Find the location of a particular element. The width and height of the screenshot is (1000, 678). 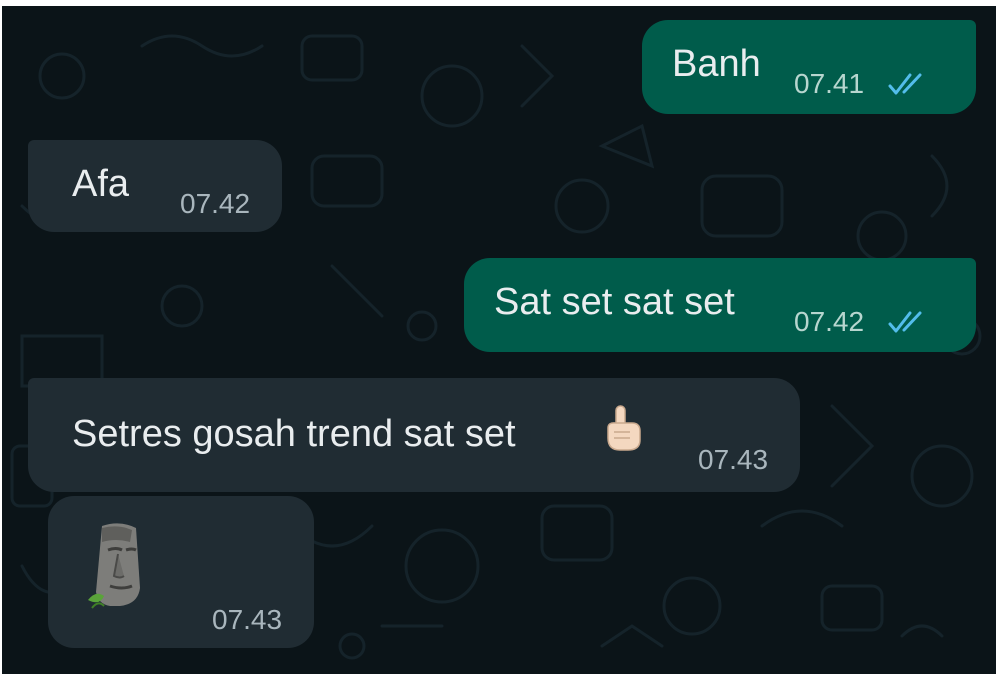

moai-sticker is located at coordinates (114, 566).